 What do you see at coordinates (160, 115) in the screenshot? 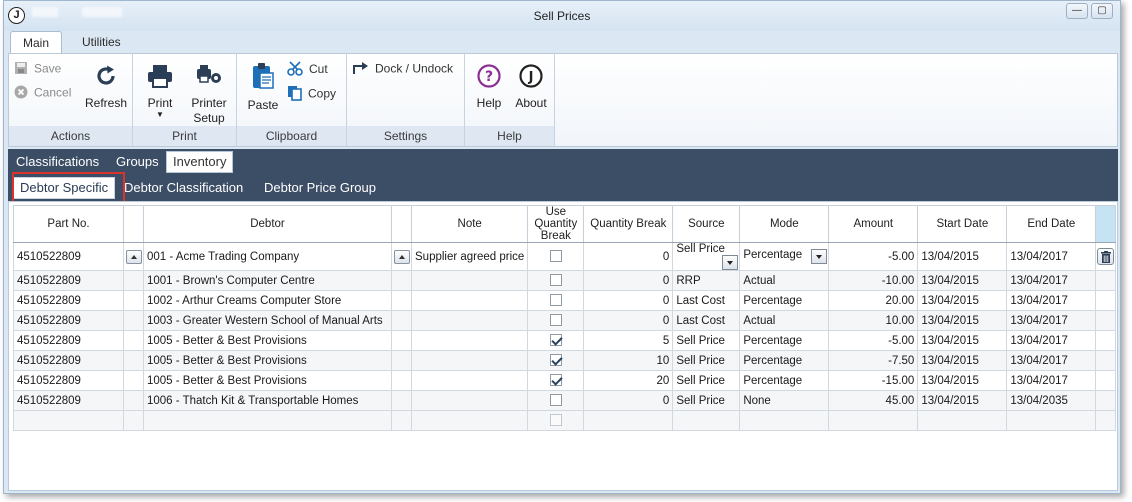
I see `print-dropdown-arrow-icon: ▼` at bounding box center [160, 115].